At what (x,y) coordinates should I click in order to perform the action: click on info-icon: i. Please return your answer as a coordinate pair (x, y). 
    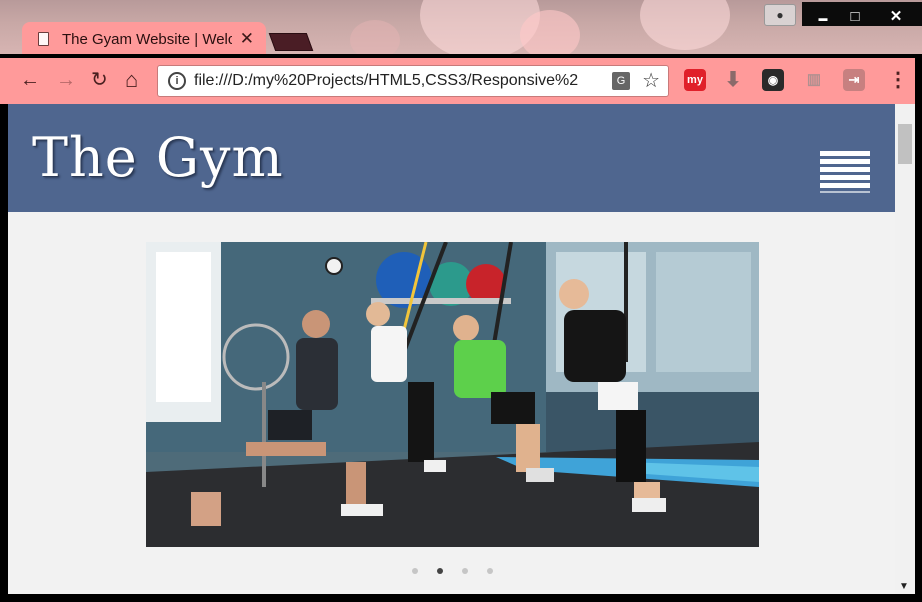
    Looking at the image, I should click on (177, 81).